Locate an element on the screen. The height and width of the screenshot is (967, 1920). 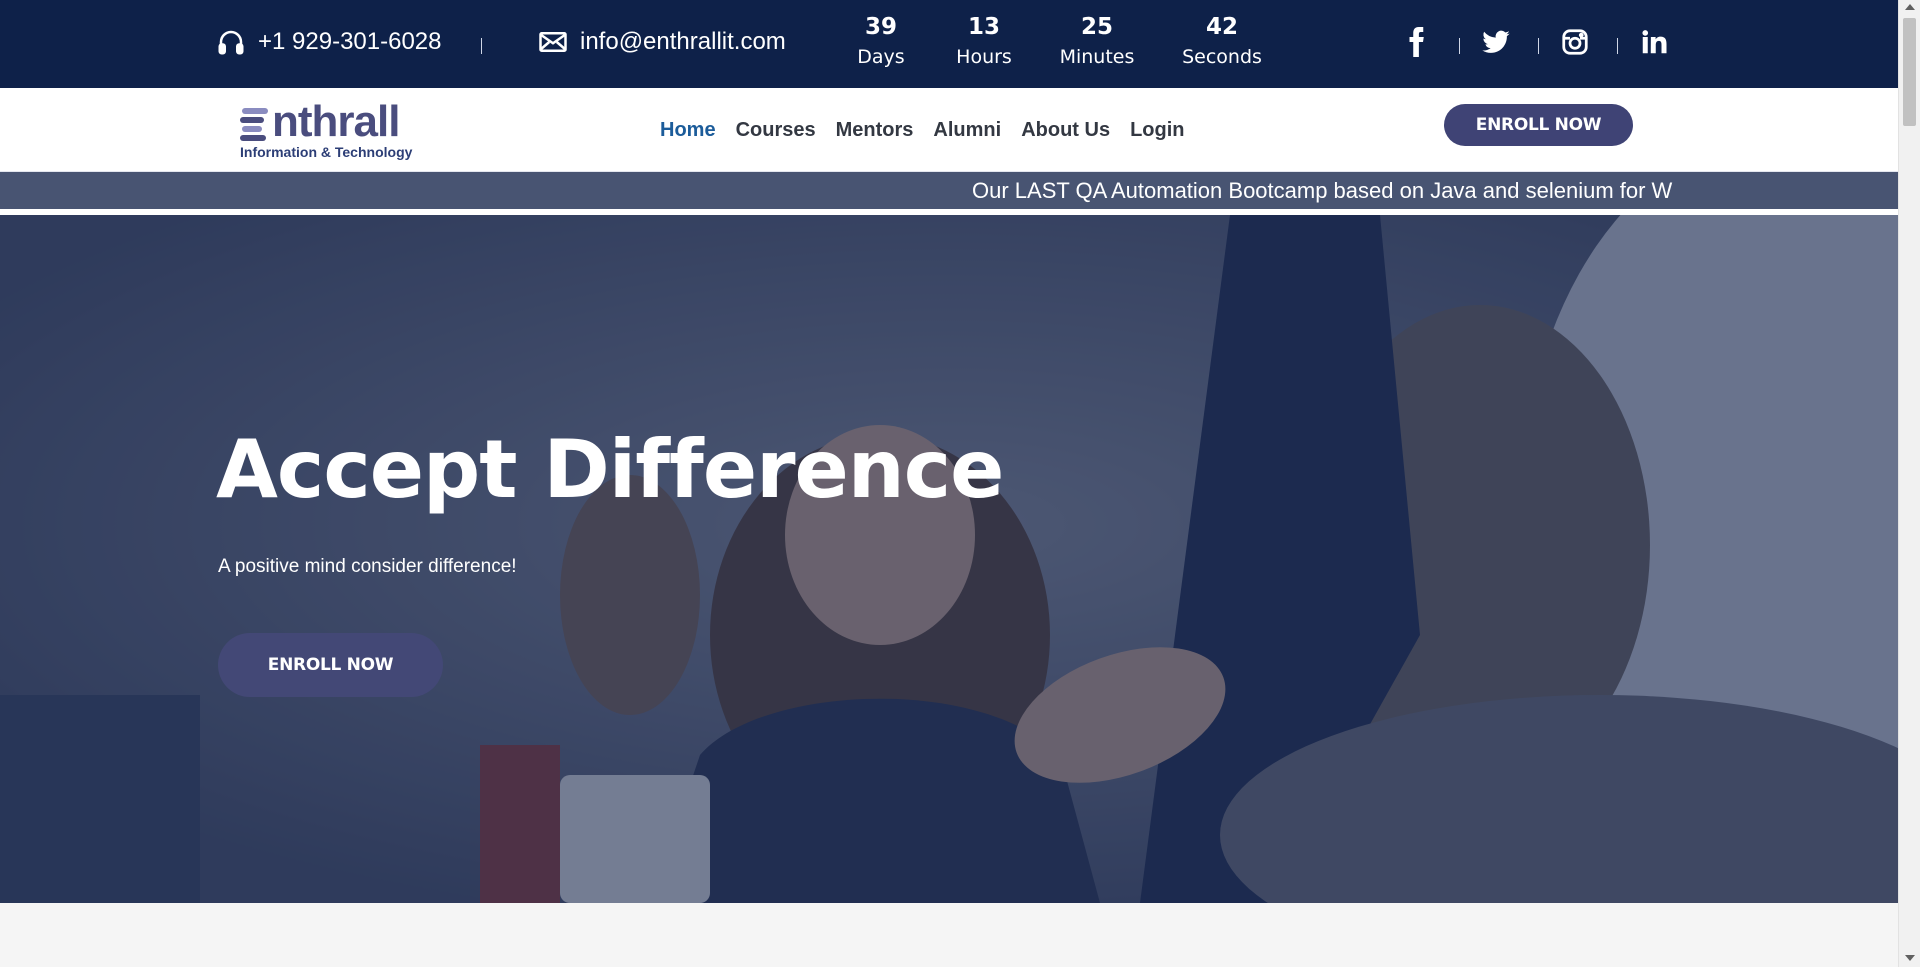
countdown-seconds: 42 Seconds is located at coordinates (1222, 42).